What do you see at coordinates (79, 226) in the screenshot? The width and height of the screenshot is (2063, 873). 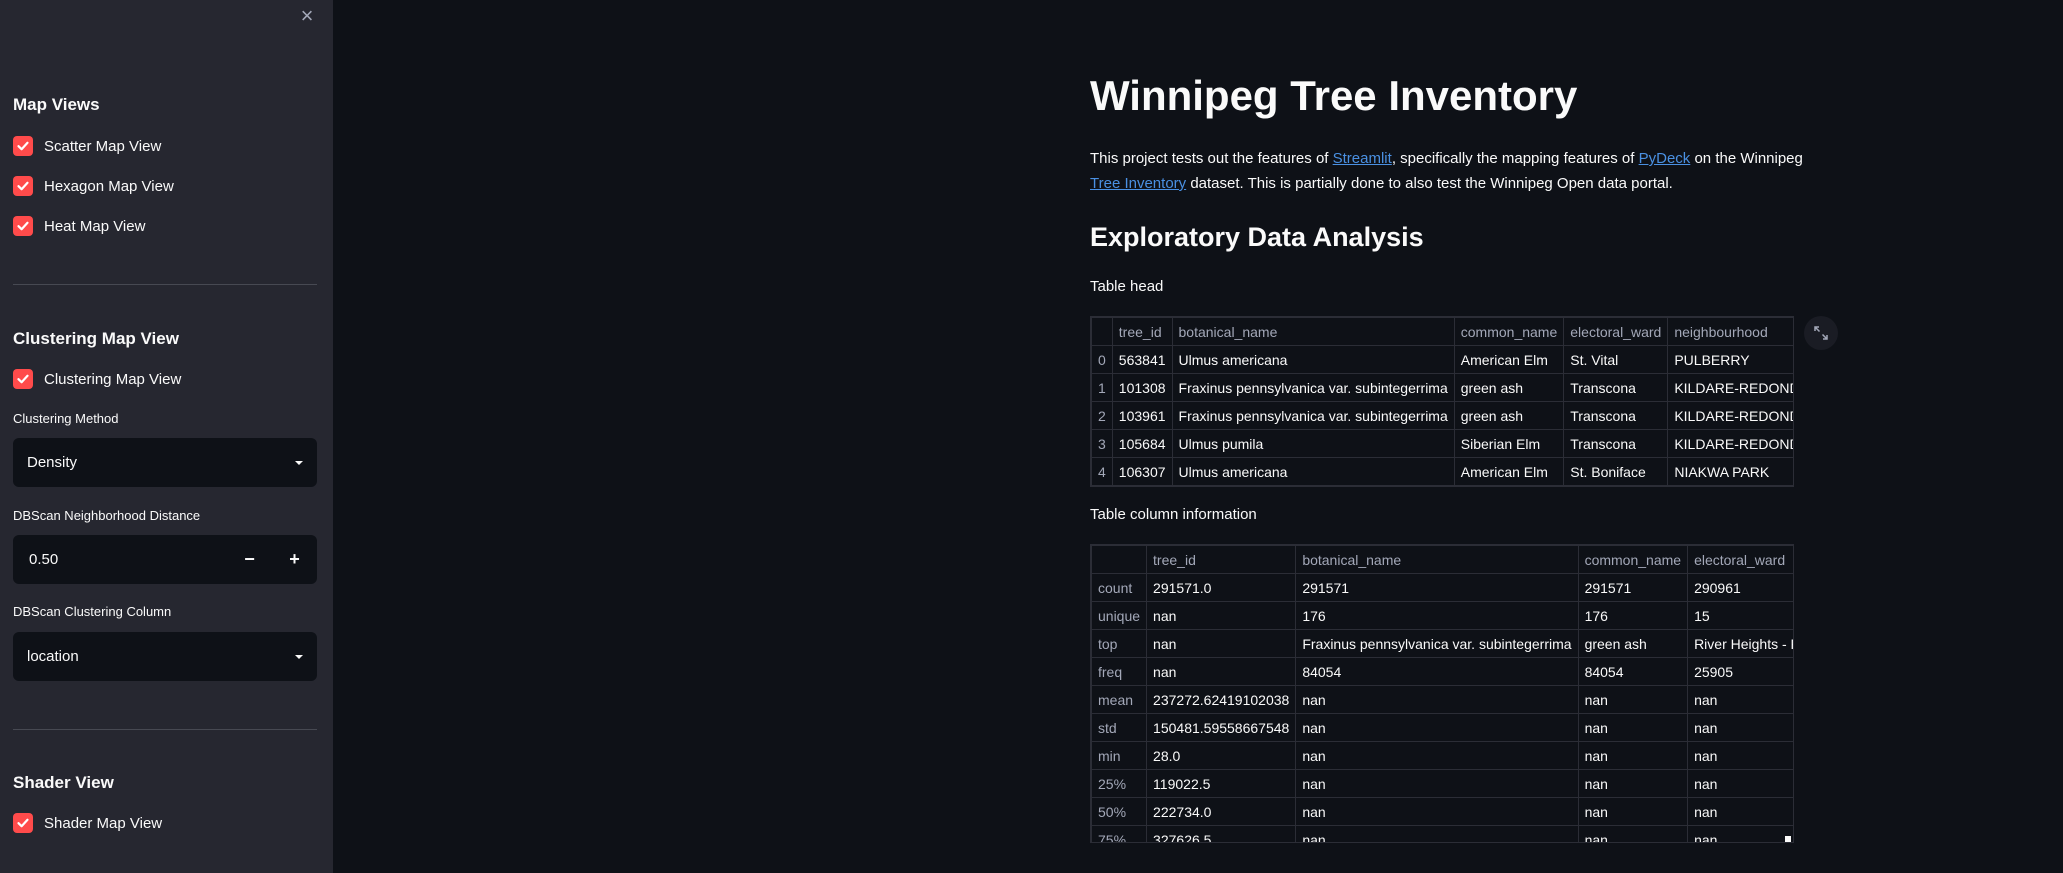 I see `heat-map-view-checkbox: Heat Map View` at bounding box center [79, 226].